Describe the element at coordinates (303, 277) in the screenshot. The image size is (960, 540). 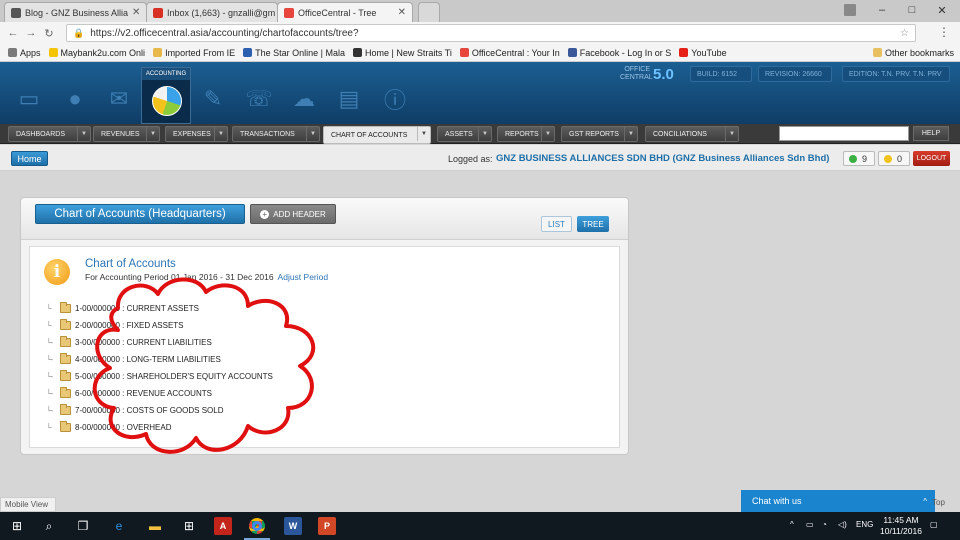
I see `adjust-period-link: Adjust Period` at that location.